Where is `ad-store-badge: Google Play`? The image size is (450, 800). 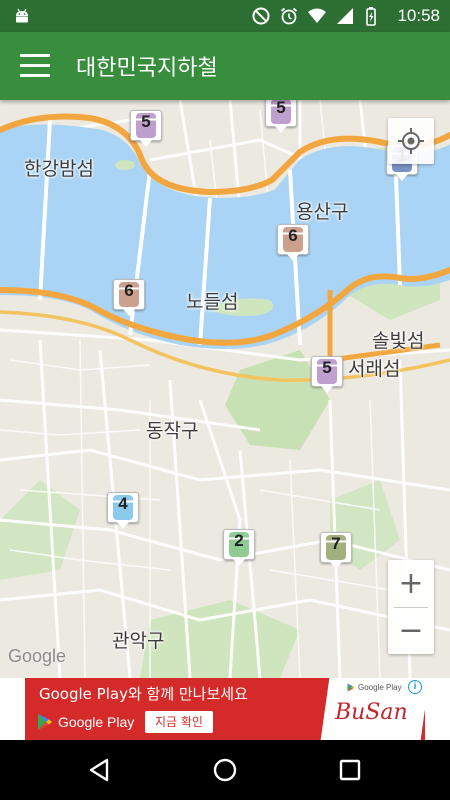 ad-store-badge: Google Play is located at coordinates (85, 722).